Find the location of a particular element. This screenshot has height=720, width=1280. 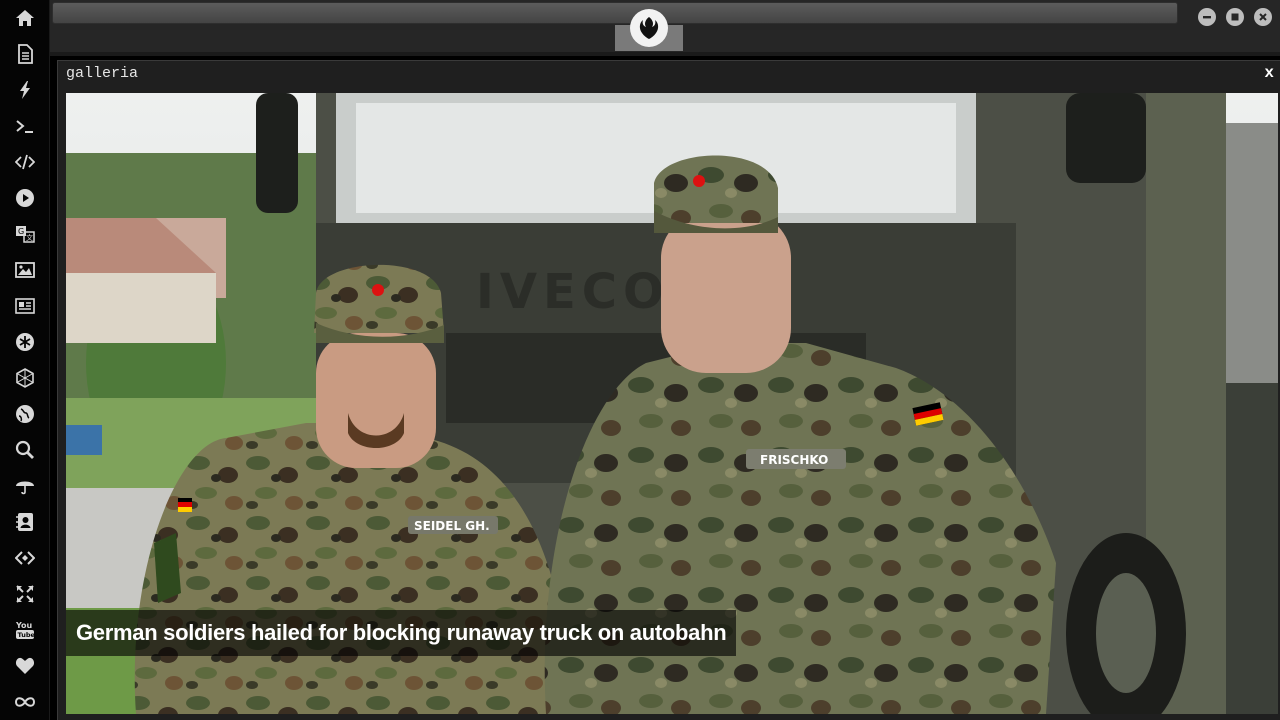

sidebar-item-code is located at coordinates (25, 162).